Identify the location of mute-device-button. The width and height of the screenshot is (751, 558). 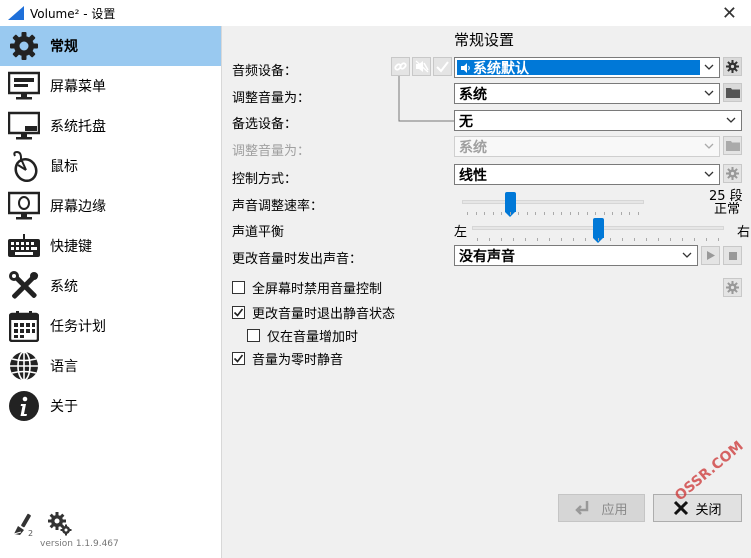
(421, 66).